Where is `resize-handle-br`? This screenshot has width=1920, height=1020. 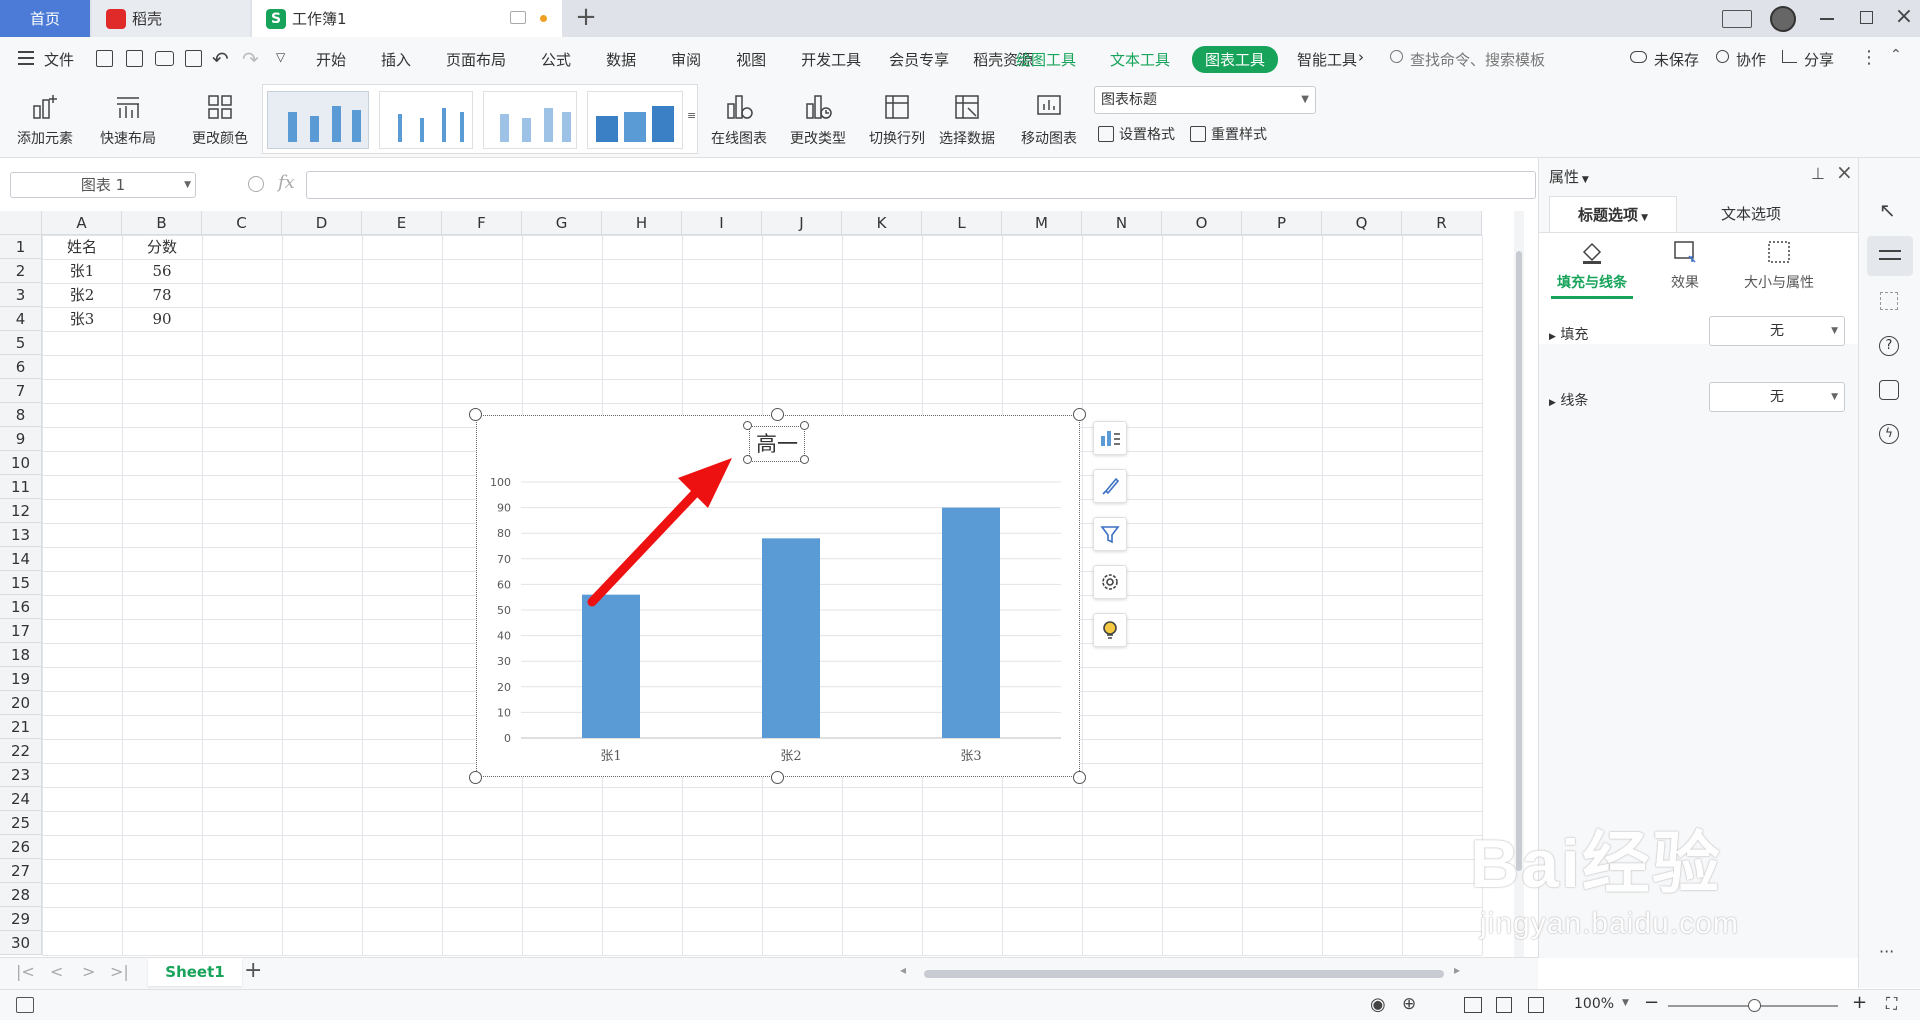
resize-handle-br is located at coordinates (1079, 777).